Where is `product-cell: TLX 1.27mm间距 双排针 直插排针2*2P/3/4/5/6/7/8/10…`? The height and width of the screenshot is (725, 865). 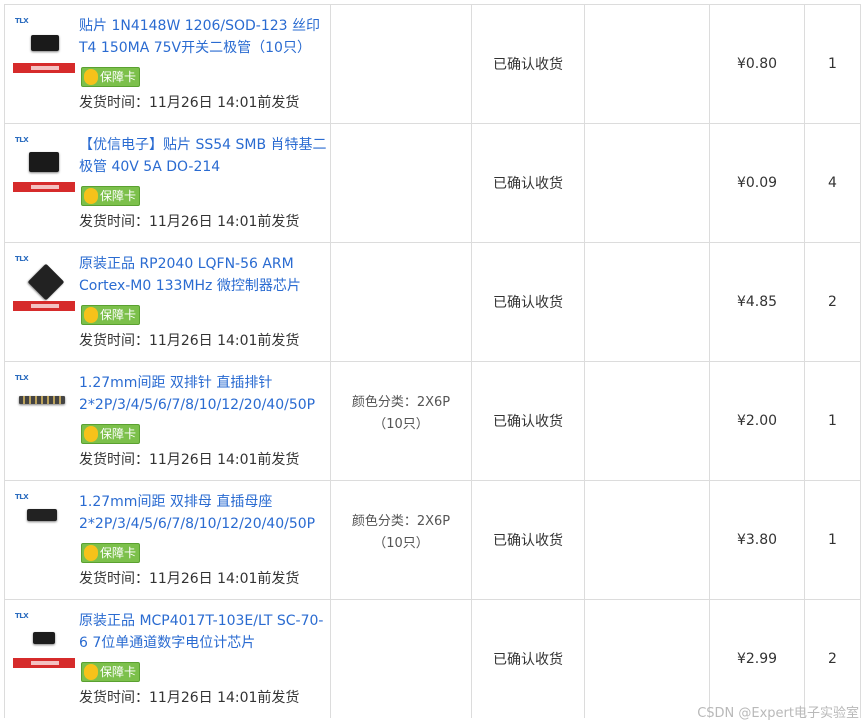
product-cell: TLX 1.27mm间距 双排针 直插排针2*2P/3/4/5/6/7/8/10… is located at coordinates (168, 421).